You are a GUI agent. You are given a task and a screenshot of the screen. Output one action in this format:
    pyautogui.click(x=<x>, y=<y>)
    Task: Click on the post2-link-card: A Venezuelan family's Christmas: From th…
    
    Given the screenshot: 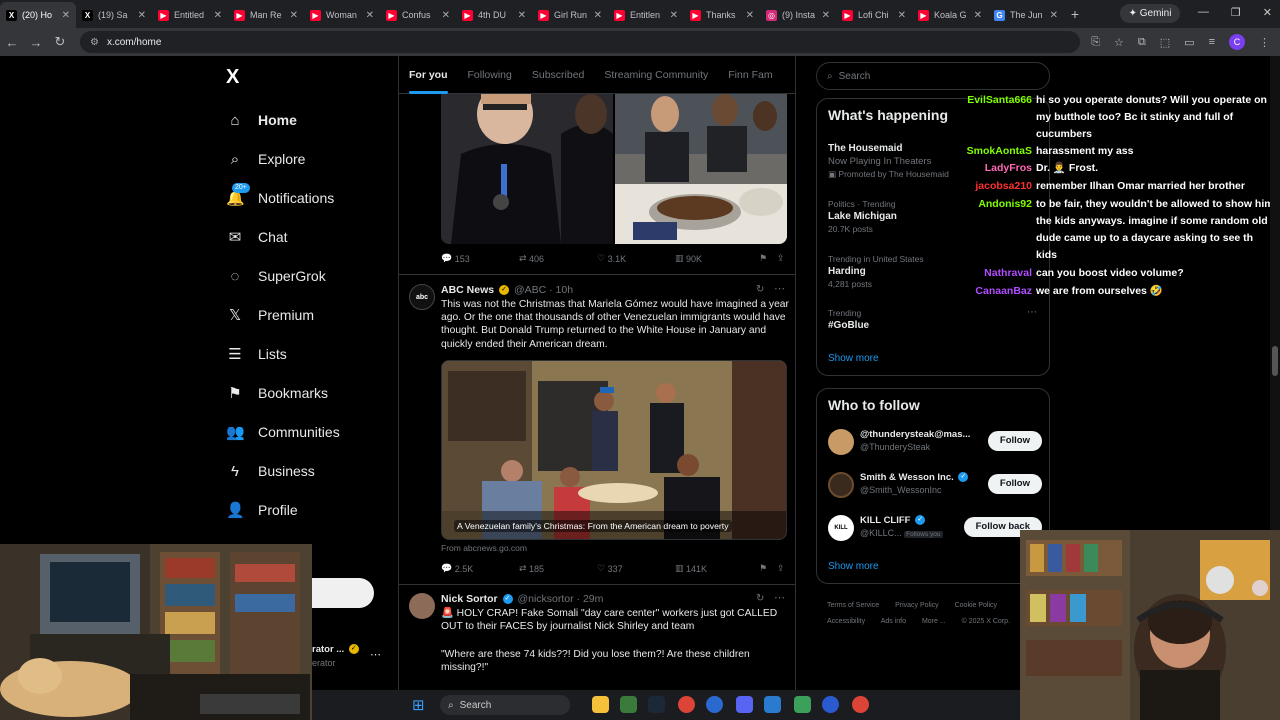 What is the action you would take?
    pyautogui.click(x=614, y=450)
    